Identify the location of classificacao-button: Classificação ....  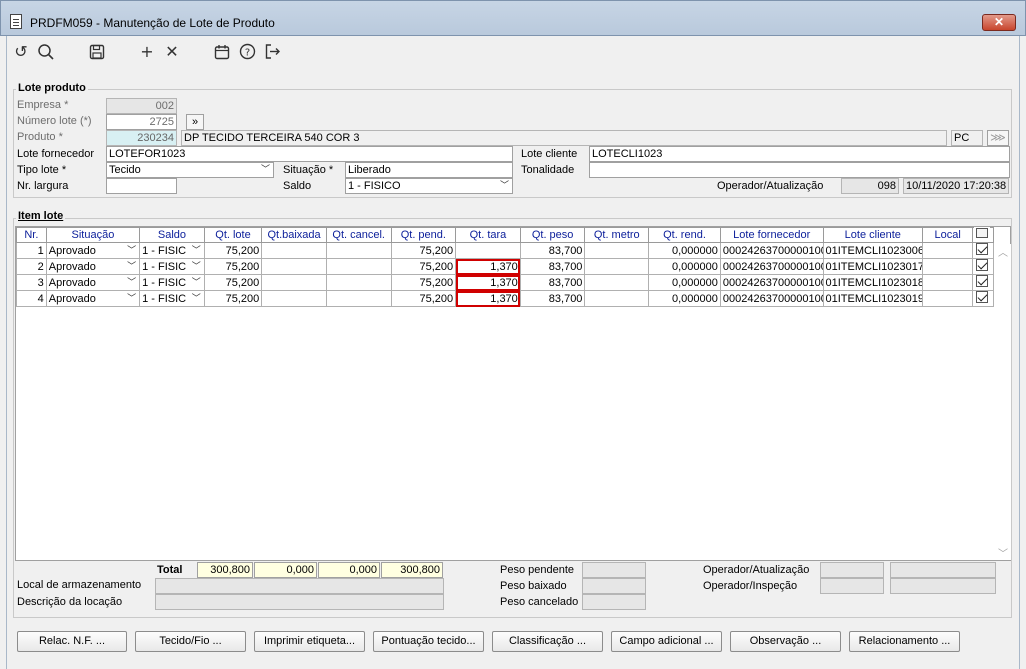
(547, 641).